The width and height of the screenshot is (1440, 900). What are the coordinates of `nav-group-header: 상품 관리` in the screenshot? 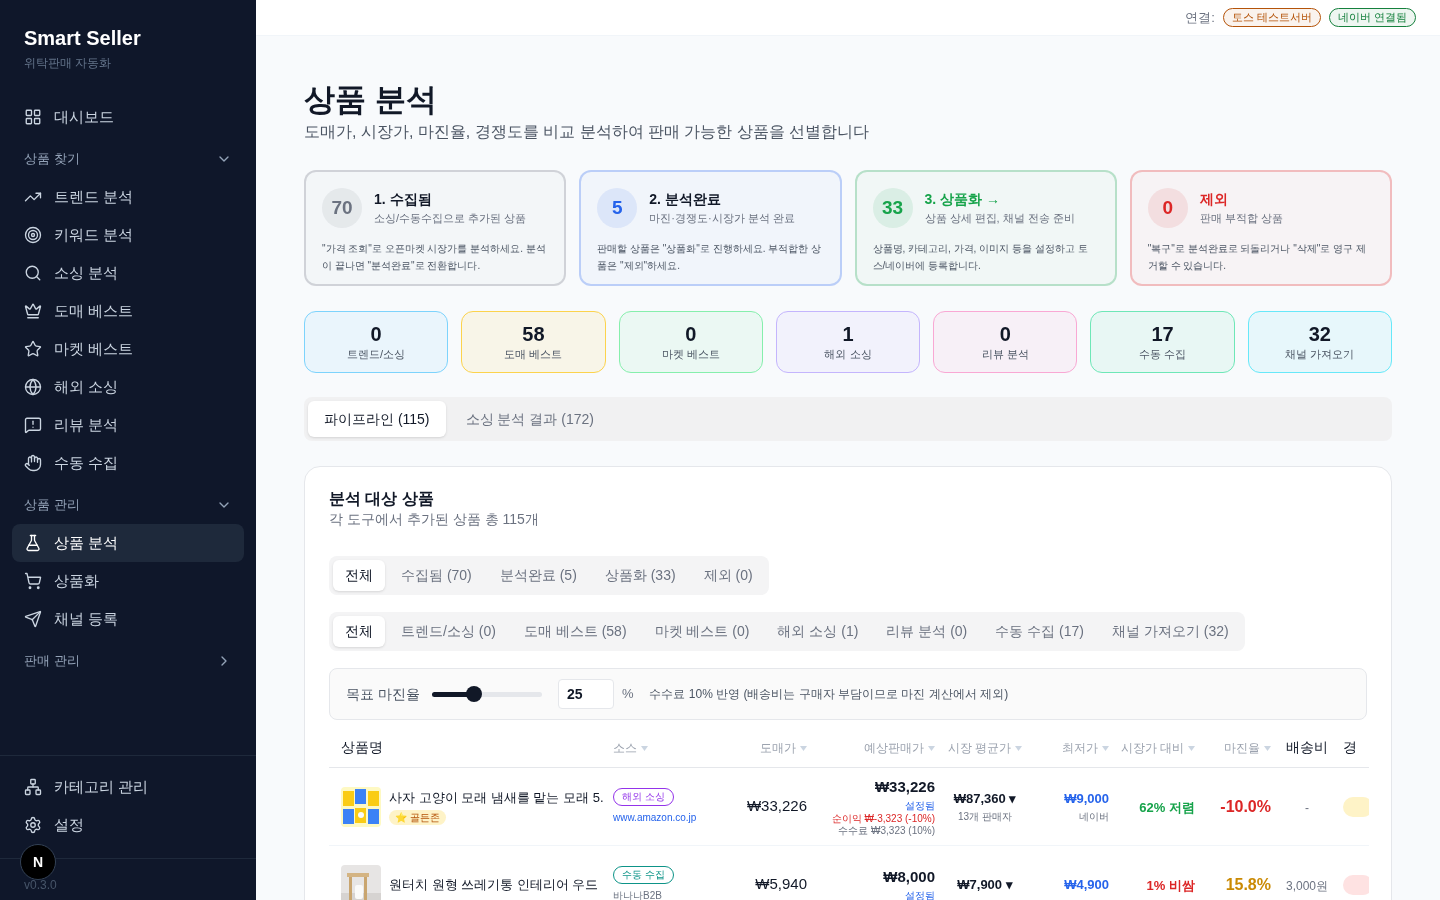 It's located at (128, 505).